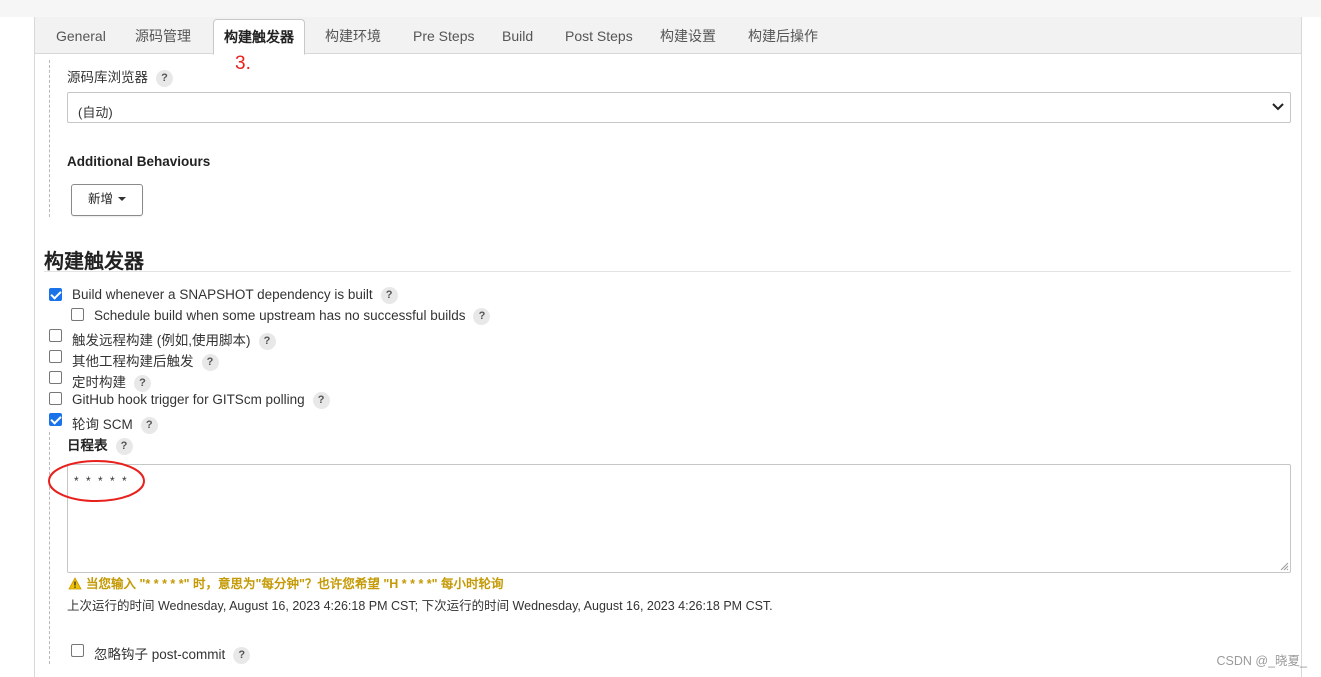 The height and width of the screenshot is (677, 1321). What do you see at coordinates (55, 335) in the screenshot?
I see `checkbox-remote-trigger` at bounding box center [55, 335].